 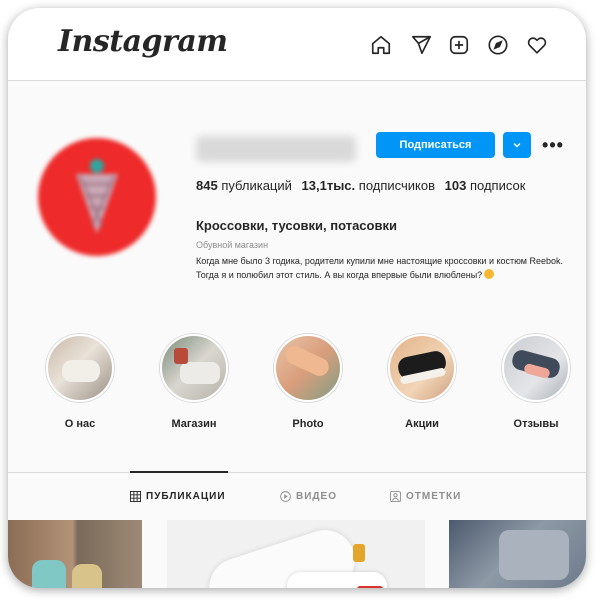 What do you see at coordinates (143, 41) in the screenshot?
I see `instagram-logo: Instagram` at bounding box center [143, 41].